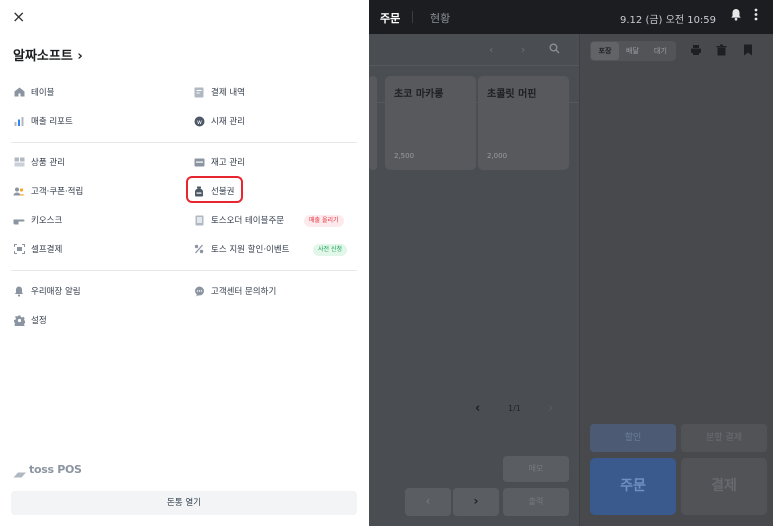 The height and width of the screenshot is (526, 773). I want to click on menu-item-support: 고객센터 문의하기, so click(234, 291).